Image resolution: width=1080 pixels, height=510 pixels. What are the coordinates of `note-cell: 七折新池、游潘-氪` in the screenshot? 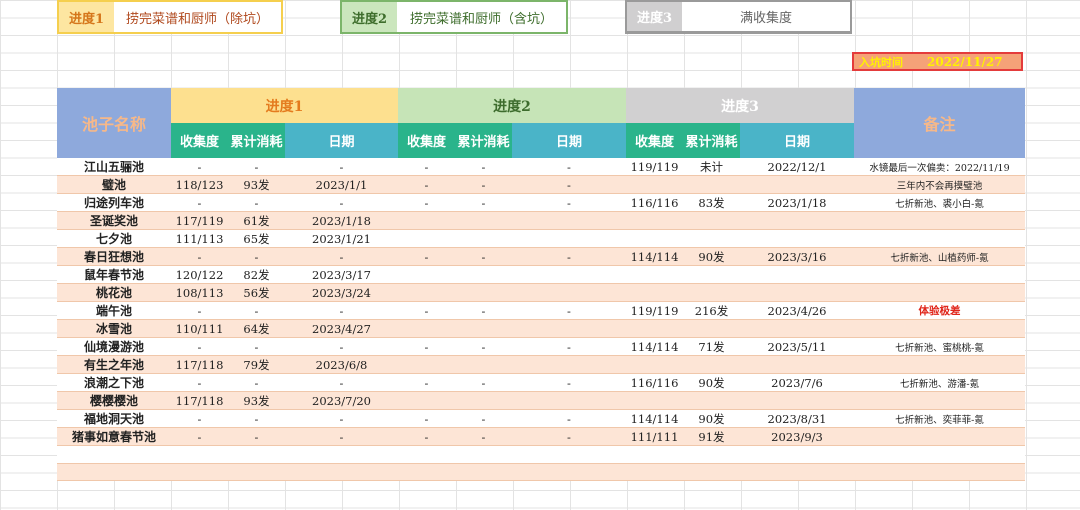 It's located at (939, 382).